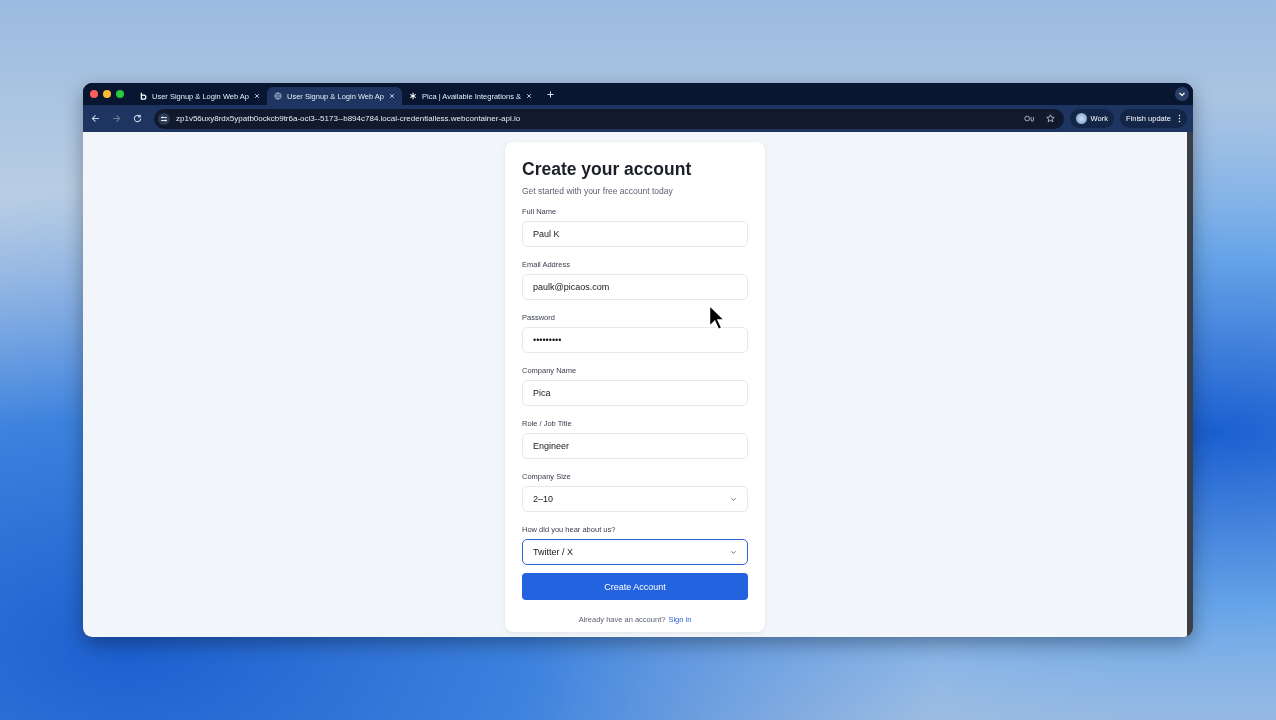  Describe the element at coordinates (94, 94) in the screenshot. I see `close-window-icon` at that location.